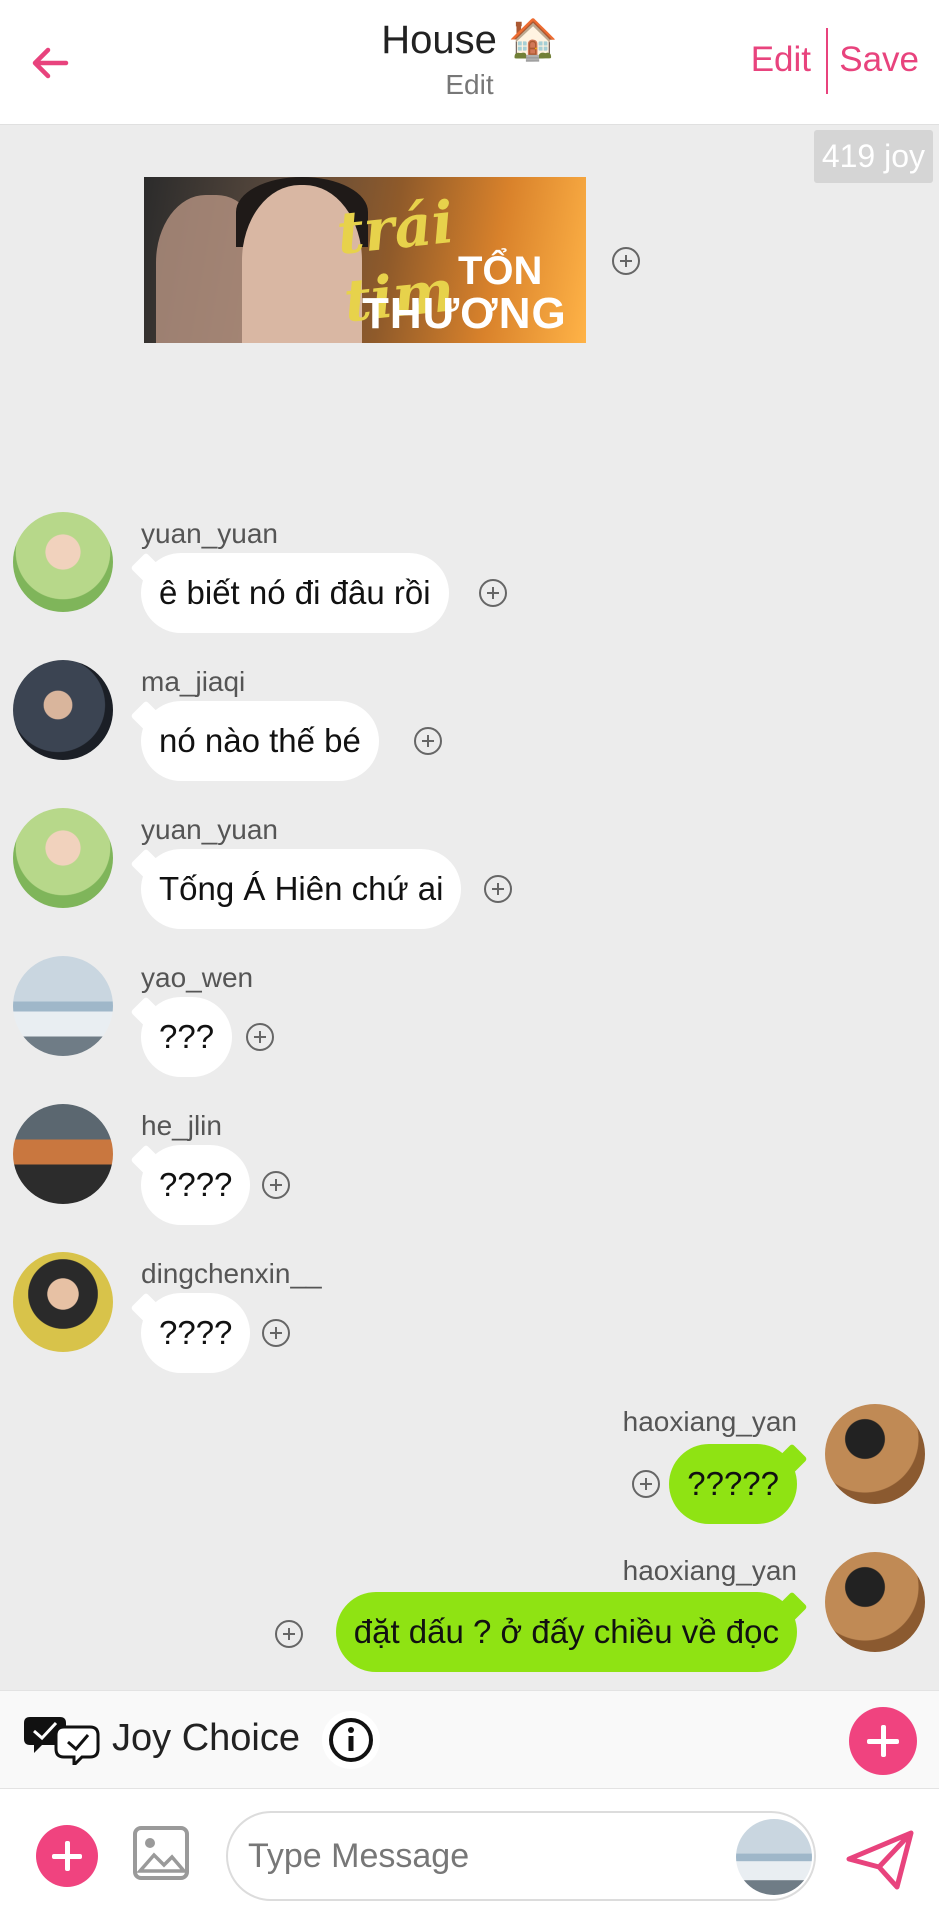  Describe the element at coordinates (774, 1857) in the screenshot. I see `character-avatar` at that location.